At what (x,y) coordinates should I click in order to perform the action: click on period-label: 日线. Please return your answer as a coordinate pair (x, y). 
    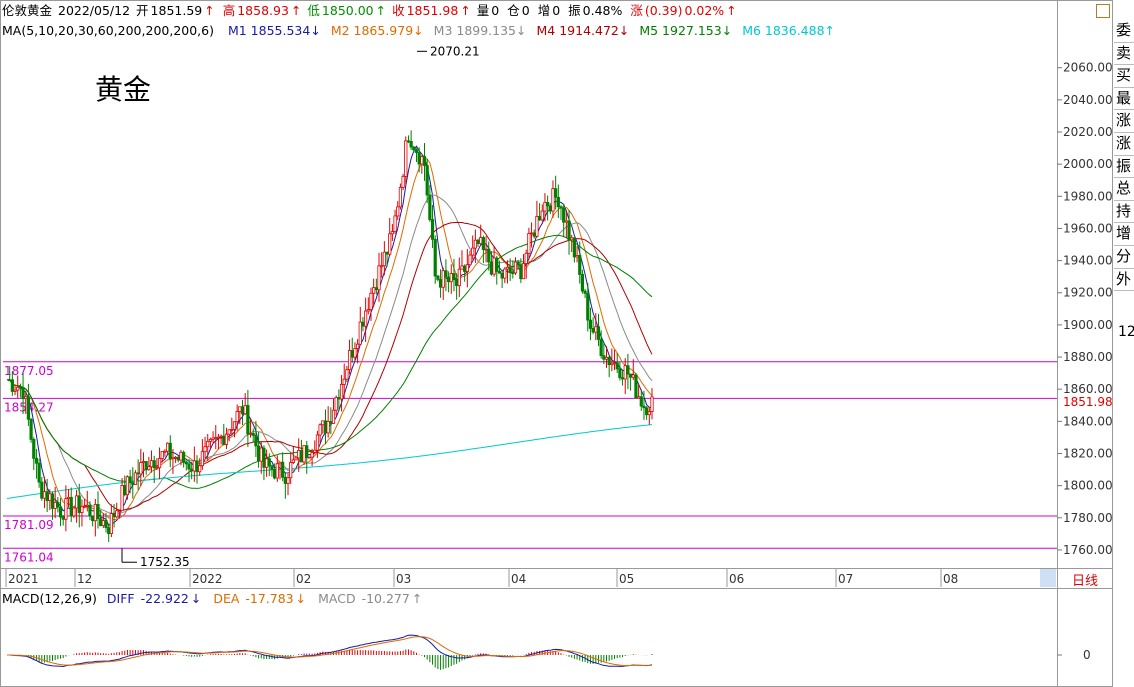
    Looking at the image, I should click on (1085, 579).